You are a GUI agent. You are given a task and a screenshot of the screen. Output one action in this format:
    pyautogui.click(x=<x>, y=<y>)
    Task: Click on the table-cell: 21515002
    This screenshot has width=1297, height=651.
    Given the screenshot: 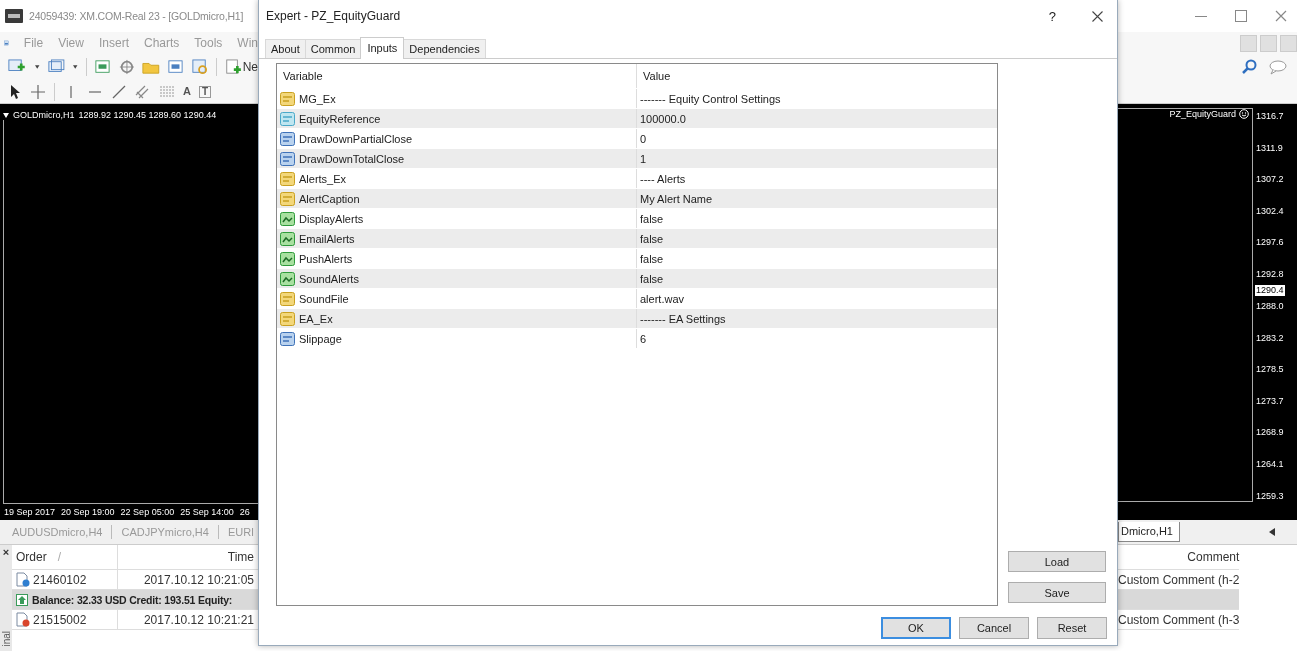 What is the action you would take?
    pyautogui.click(x=60, y=619)
    